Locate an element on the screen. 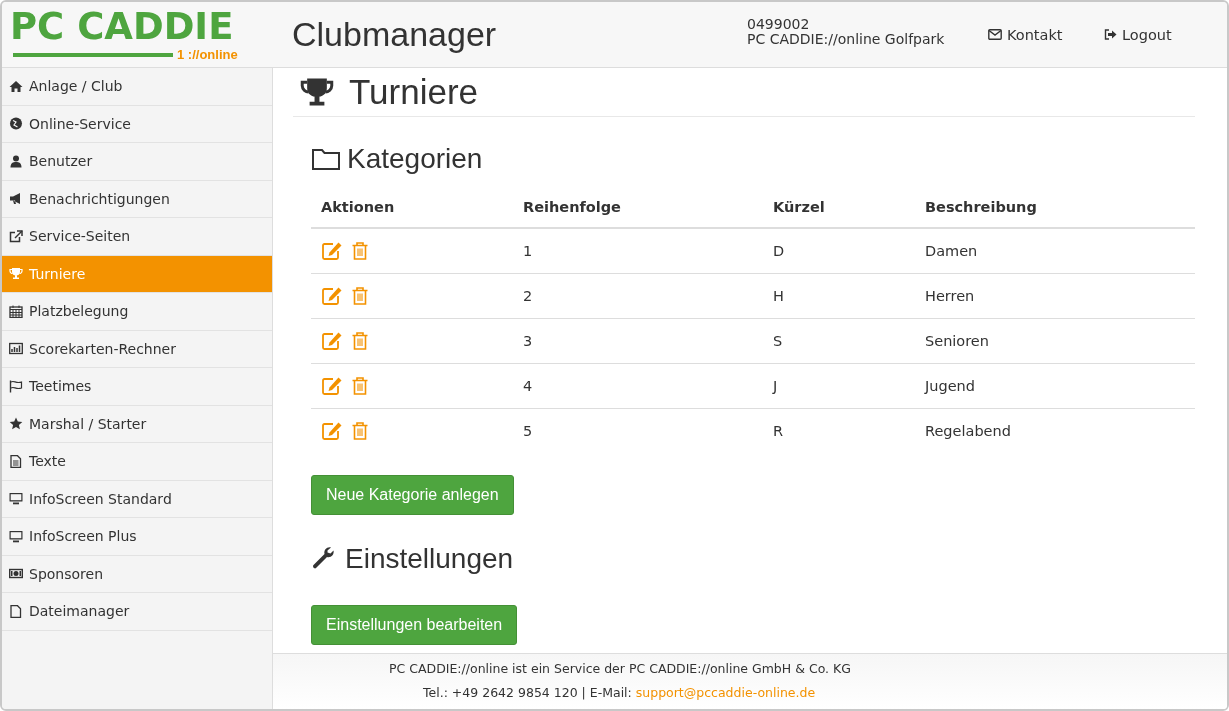 This screenshot has height=711, width=1229. column-header: Reihenfolge is located at coordinates (572, 207).